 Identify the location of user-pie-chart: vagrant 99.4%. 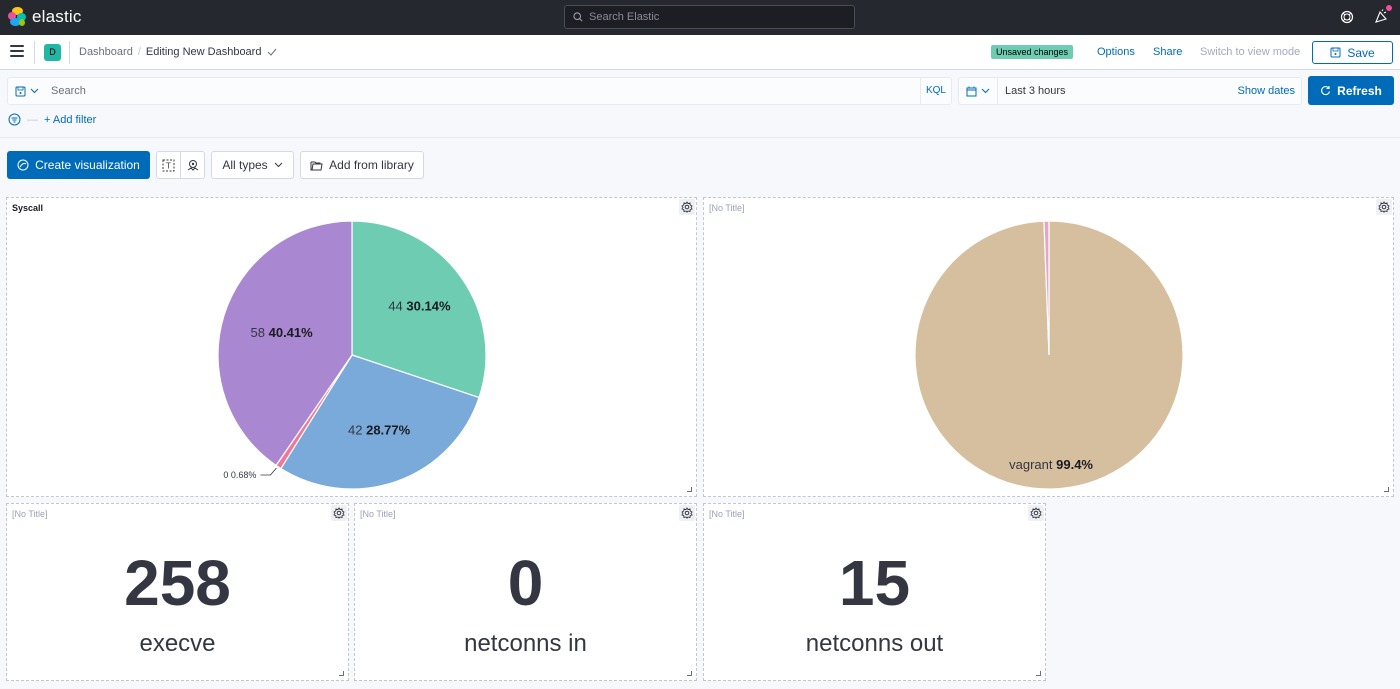
(1049, 355).